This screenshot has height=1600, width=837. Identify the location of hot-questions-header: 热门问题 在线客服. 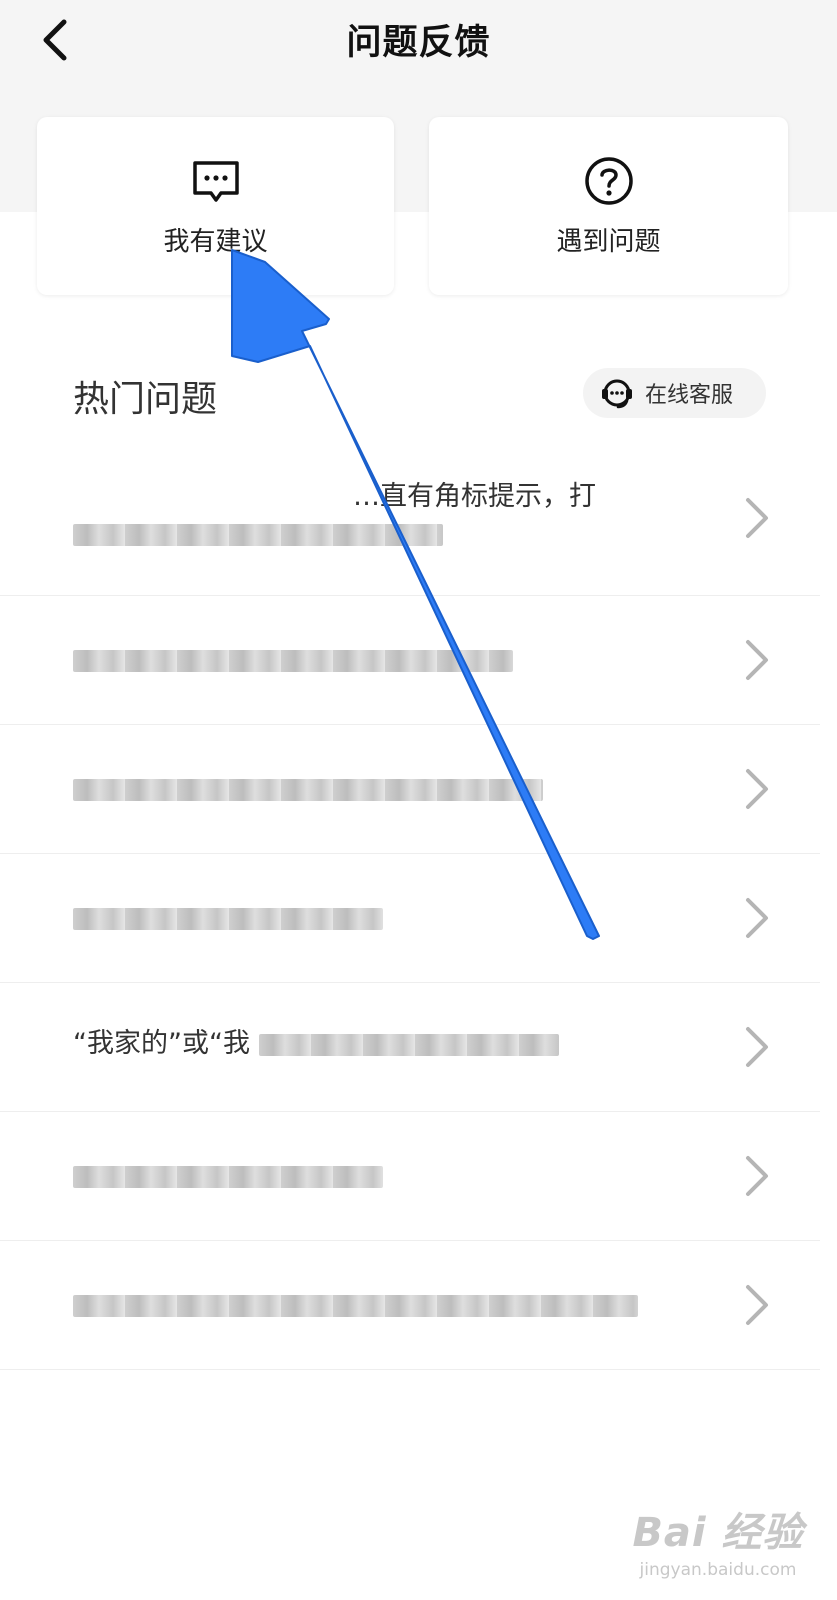
(418, 395).